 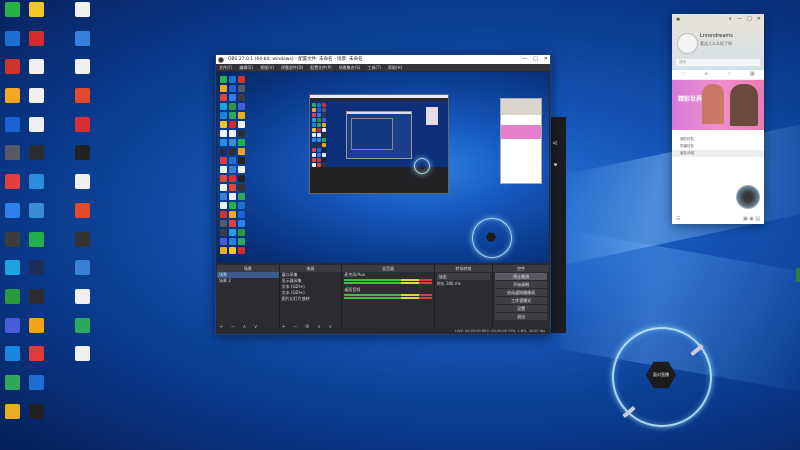 What do you see at coordinates (521, 308) in the screenshot?
I see `settings-button: 设置` at bounding box center [521, 308].